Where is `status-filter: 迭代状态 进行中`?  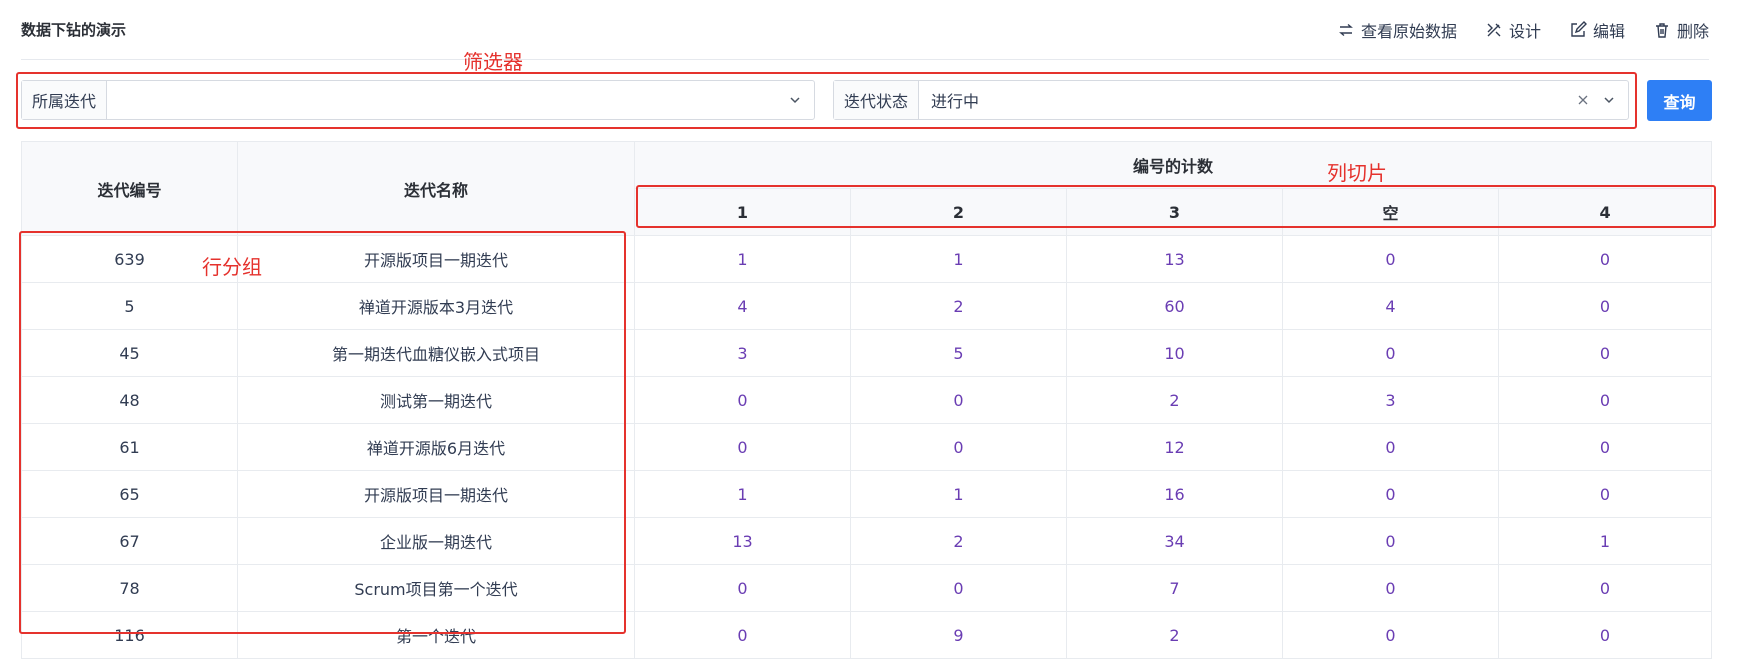 status-filter: 迭代状态 进行中 is located at coordinates (1231, 100).